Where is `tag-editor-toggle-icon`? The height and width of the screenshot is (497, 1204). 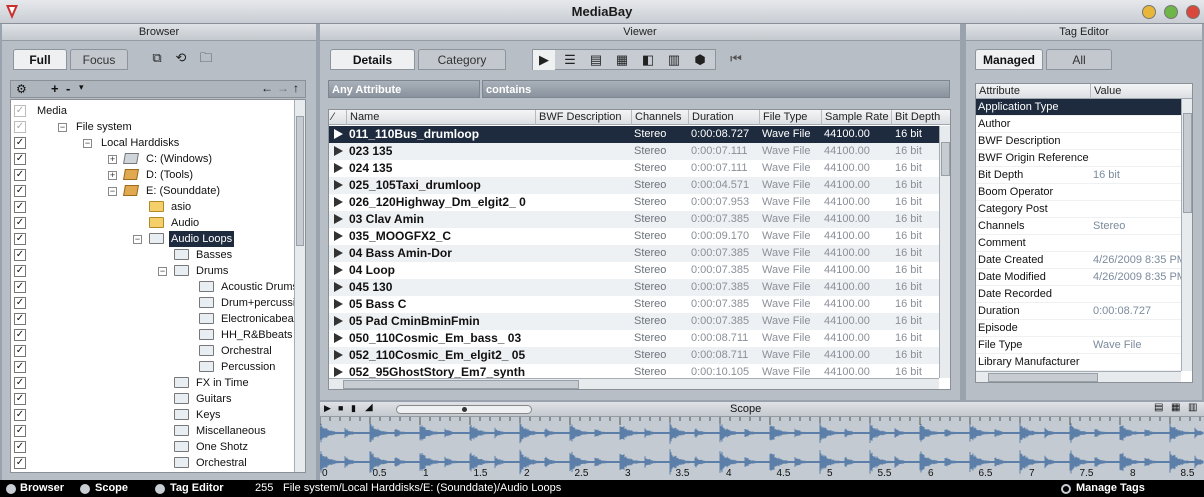
tag-editor-toggle-icon is located at coordinates (160, 489).